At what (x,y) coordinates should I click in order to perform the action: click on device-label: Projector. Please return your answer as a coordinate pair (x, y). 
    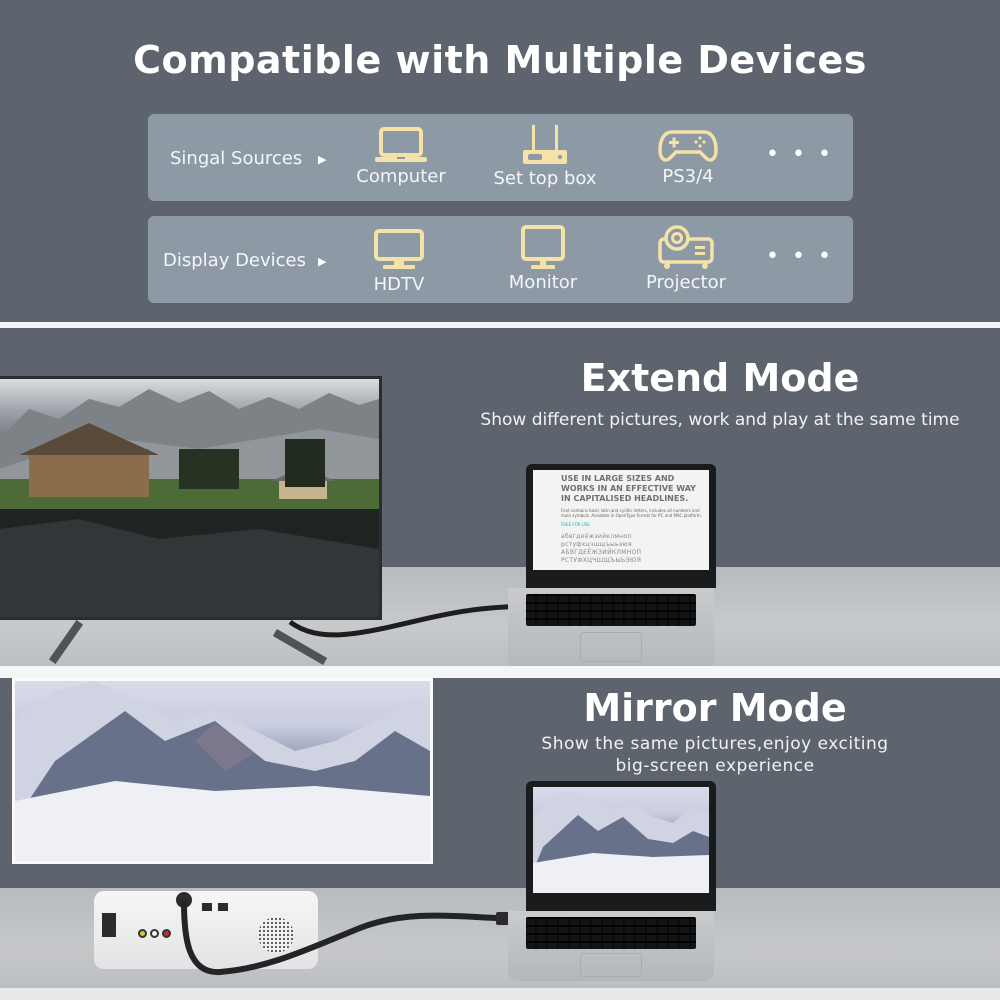
    Looking at the image, I should click on (686, 282).